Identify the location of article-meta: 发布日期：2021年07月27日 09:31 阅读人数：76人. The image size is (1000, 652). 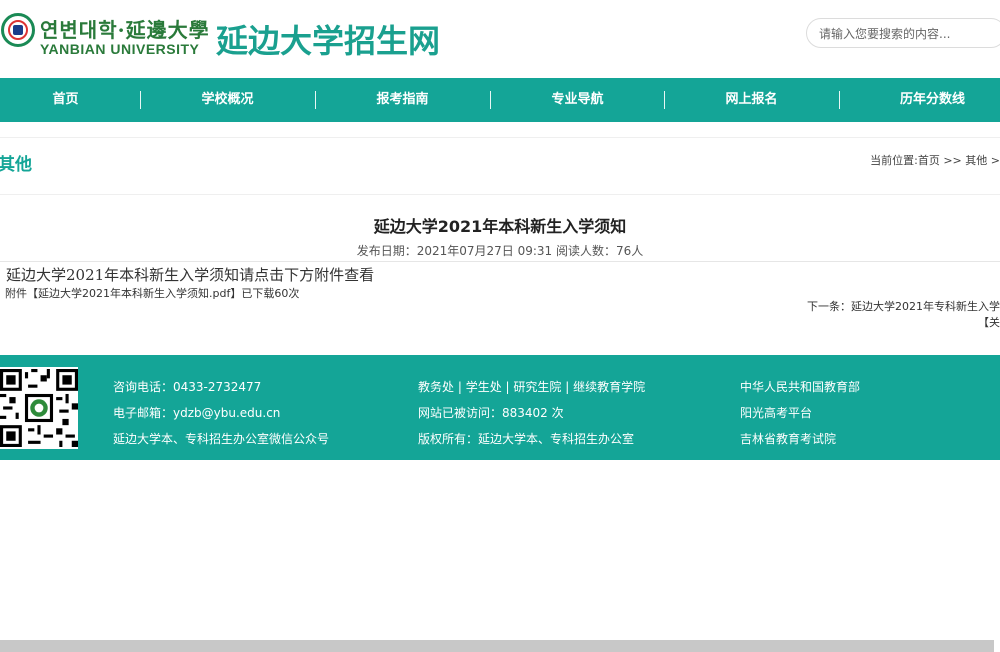
(500, 251).